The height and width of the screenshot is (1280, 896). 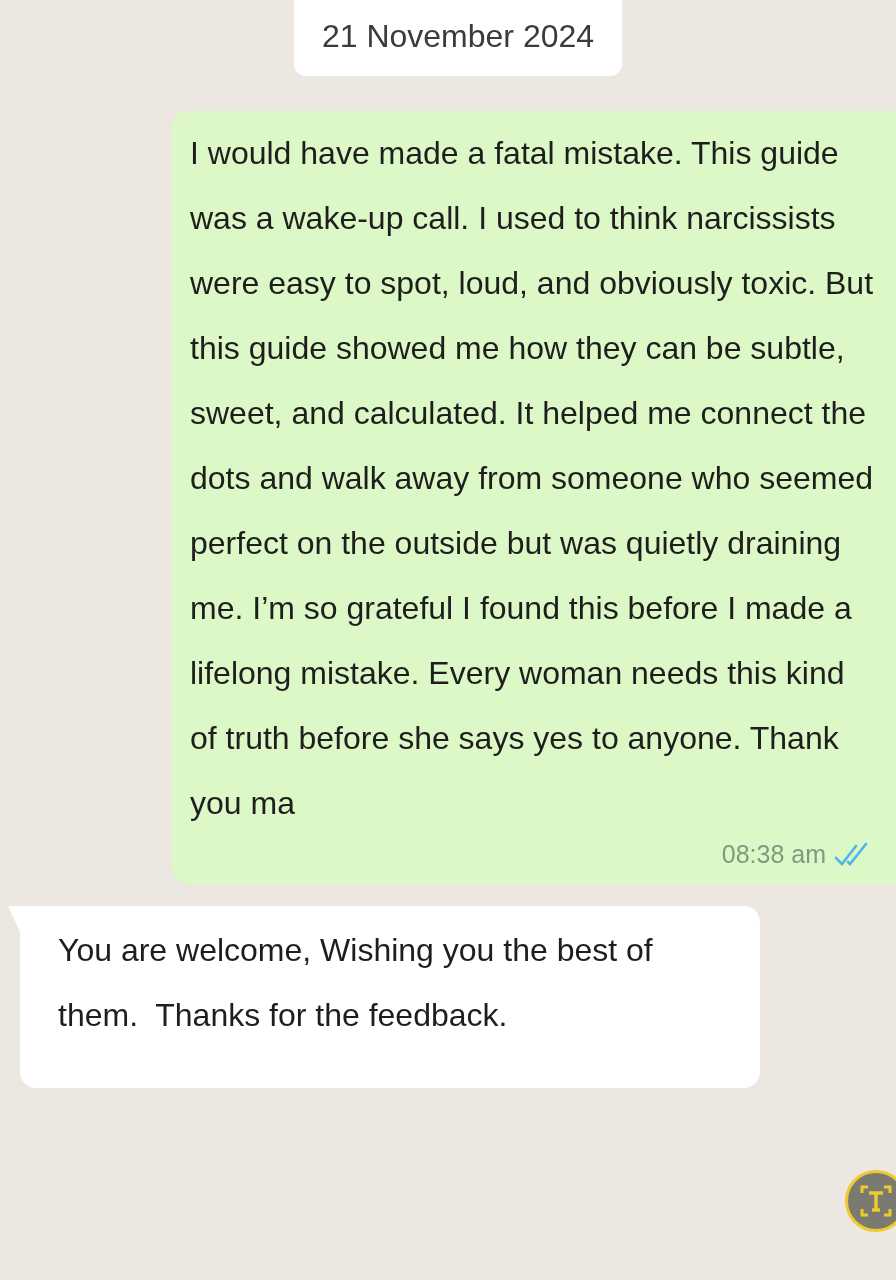 I want to click on translate-button, so click(x=870, y=1201).